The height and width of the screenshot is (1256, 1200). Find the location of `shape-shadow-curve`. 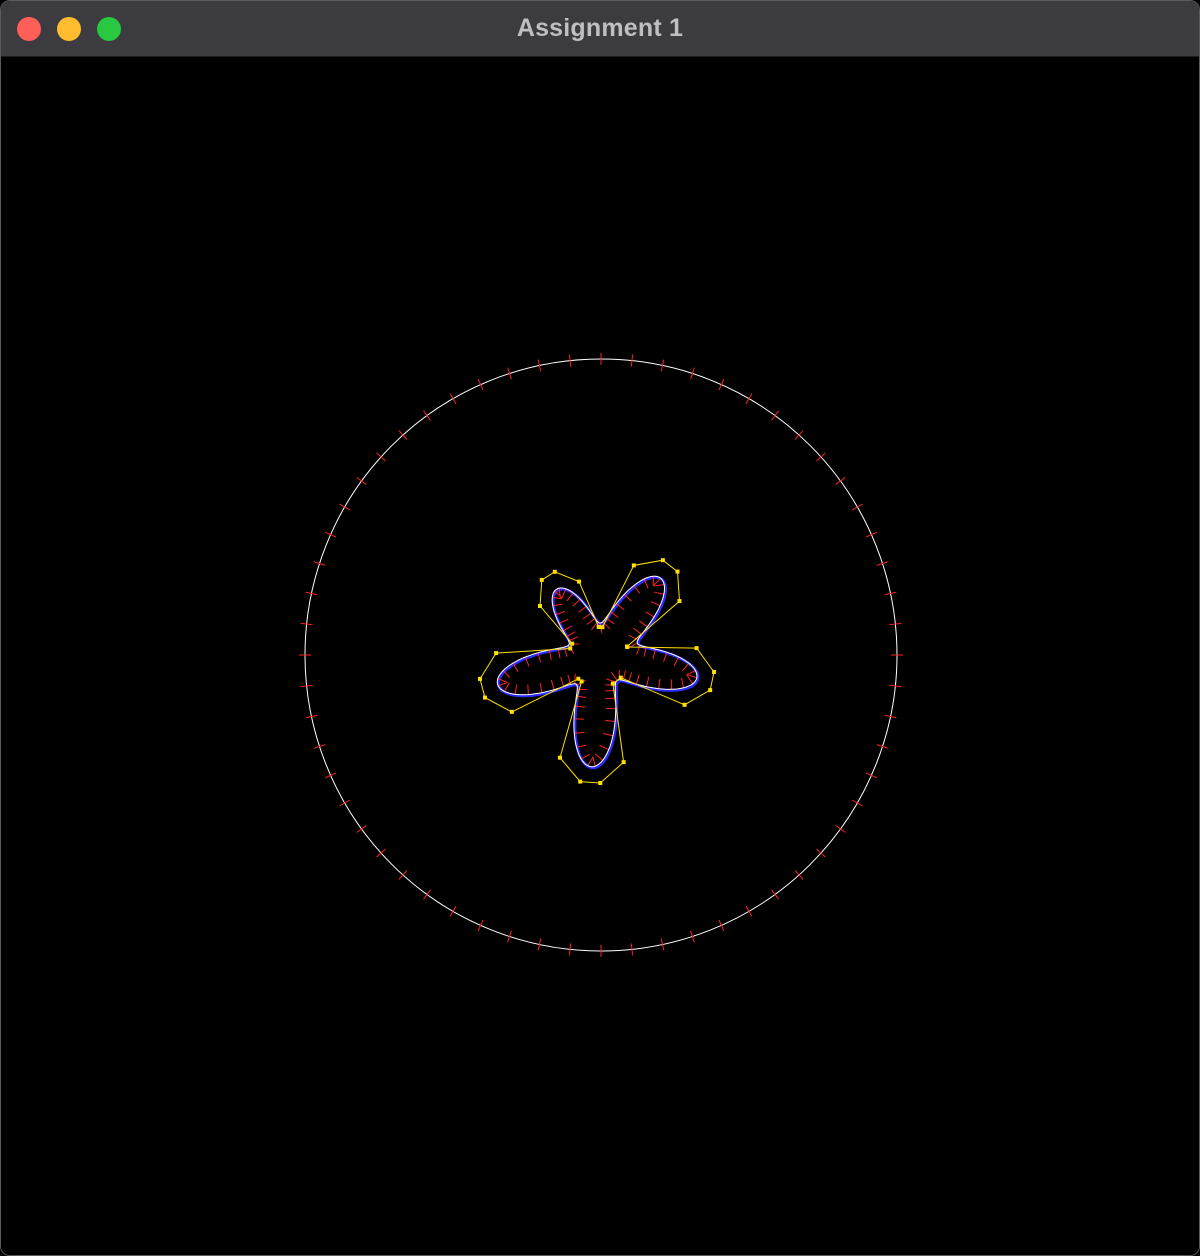

shape-shadow-curve is located at coordinates (598, 672).